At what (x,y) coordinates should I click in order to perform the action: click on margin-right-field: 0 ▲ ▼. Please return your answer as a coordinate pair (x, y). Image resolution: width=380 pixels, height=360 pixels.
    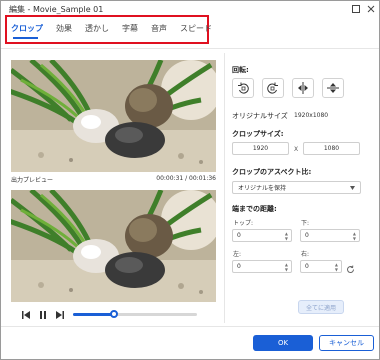
    Looking at the image, I should click on (321, 266).